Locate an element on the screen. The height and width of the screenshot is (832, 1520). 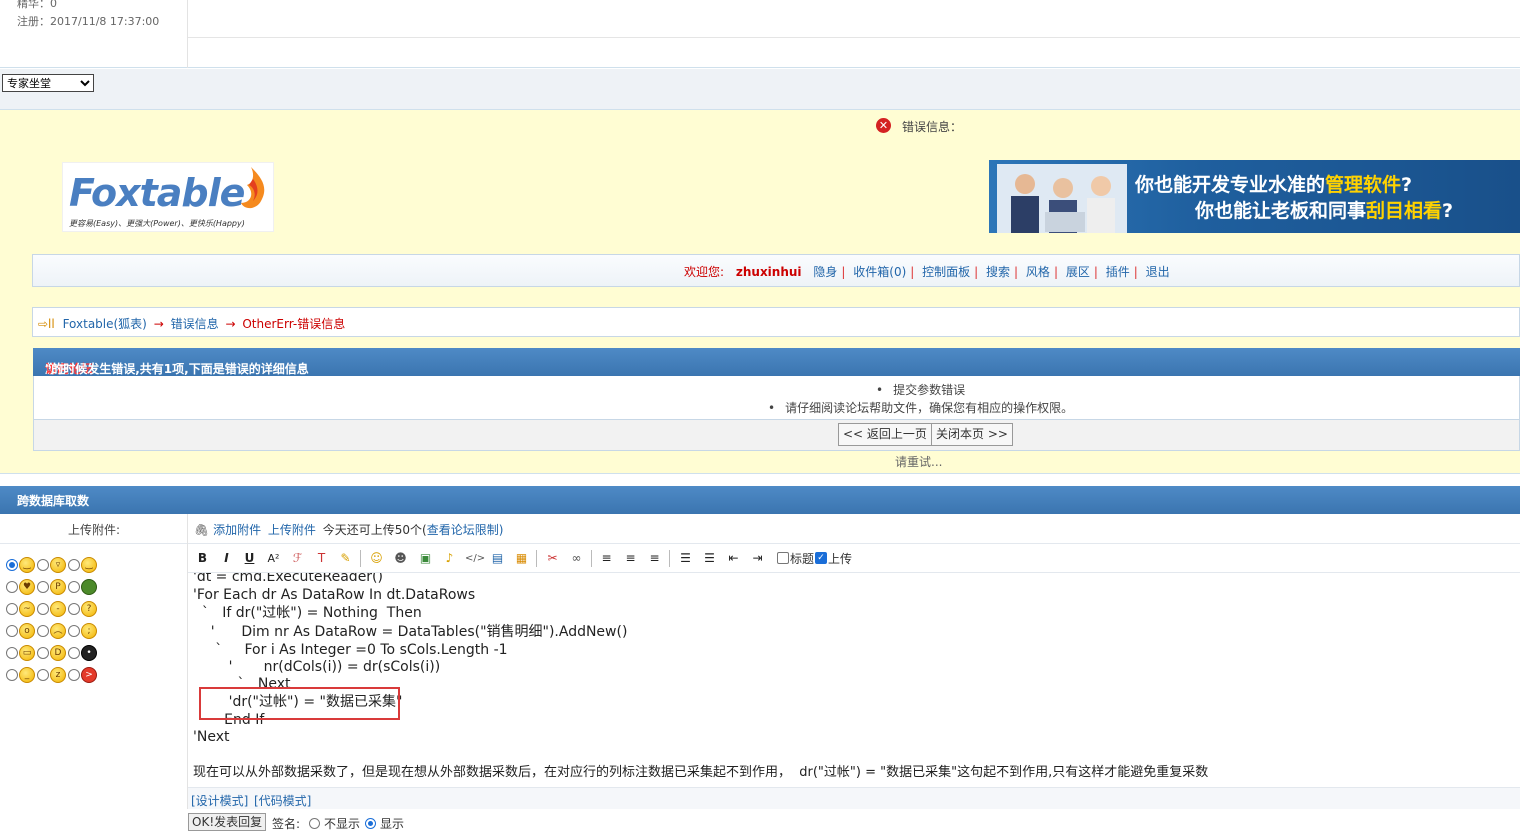
nav-item-showcase: 展区 is located at coordinates (1078, 272).